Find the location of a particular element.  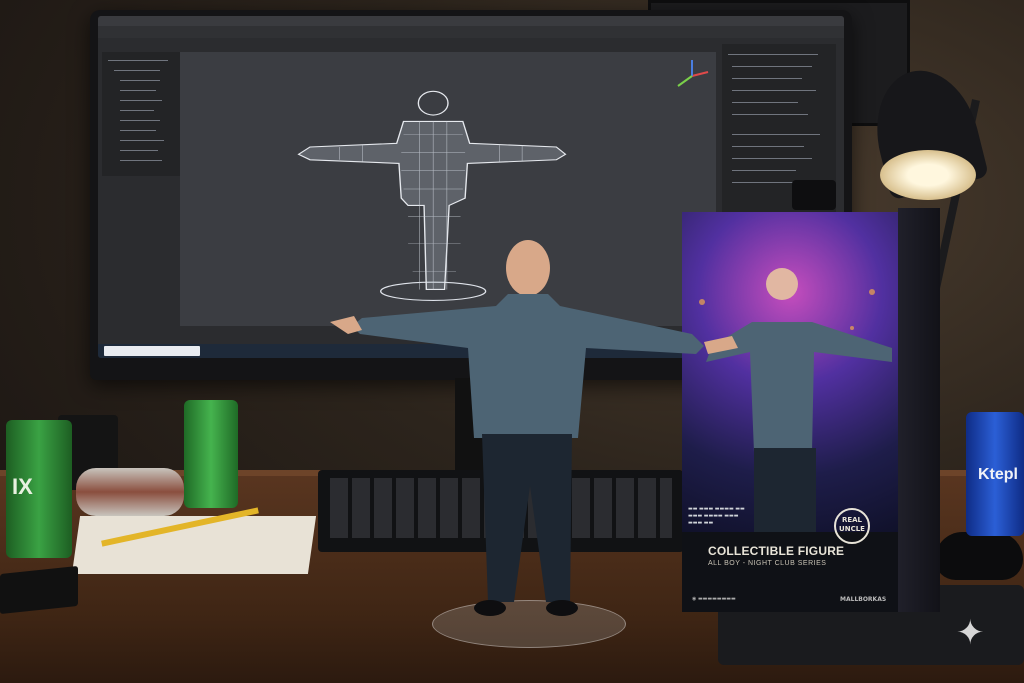

phone is located at coordinates (39, 590).